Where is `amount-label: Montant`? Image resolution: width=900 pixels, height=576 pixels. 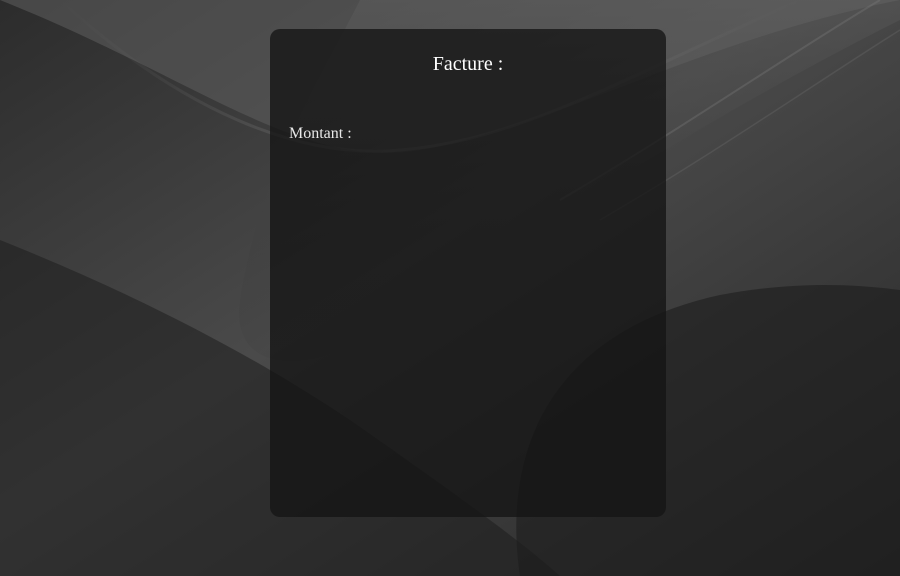 amount-label: Montant is located at coordinates (320, 133).